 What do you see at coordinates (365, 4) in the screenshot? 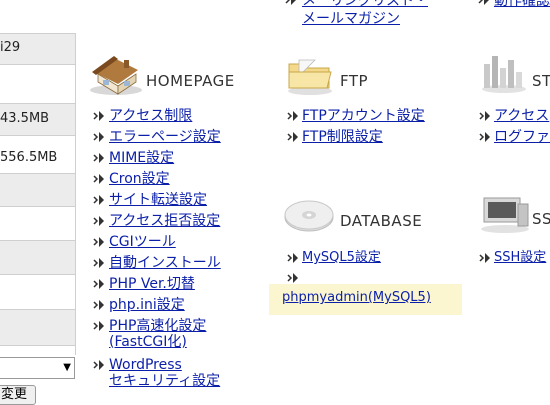
I see `mail-list-link: メーリングリスト・` at bounding box center [365, 4].